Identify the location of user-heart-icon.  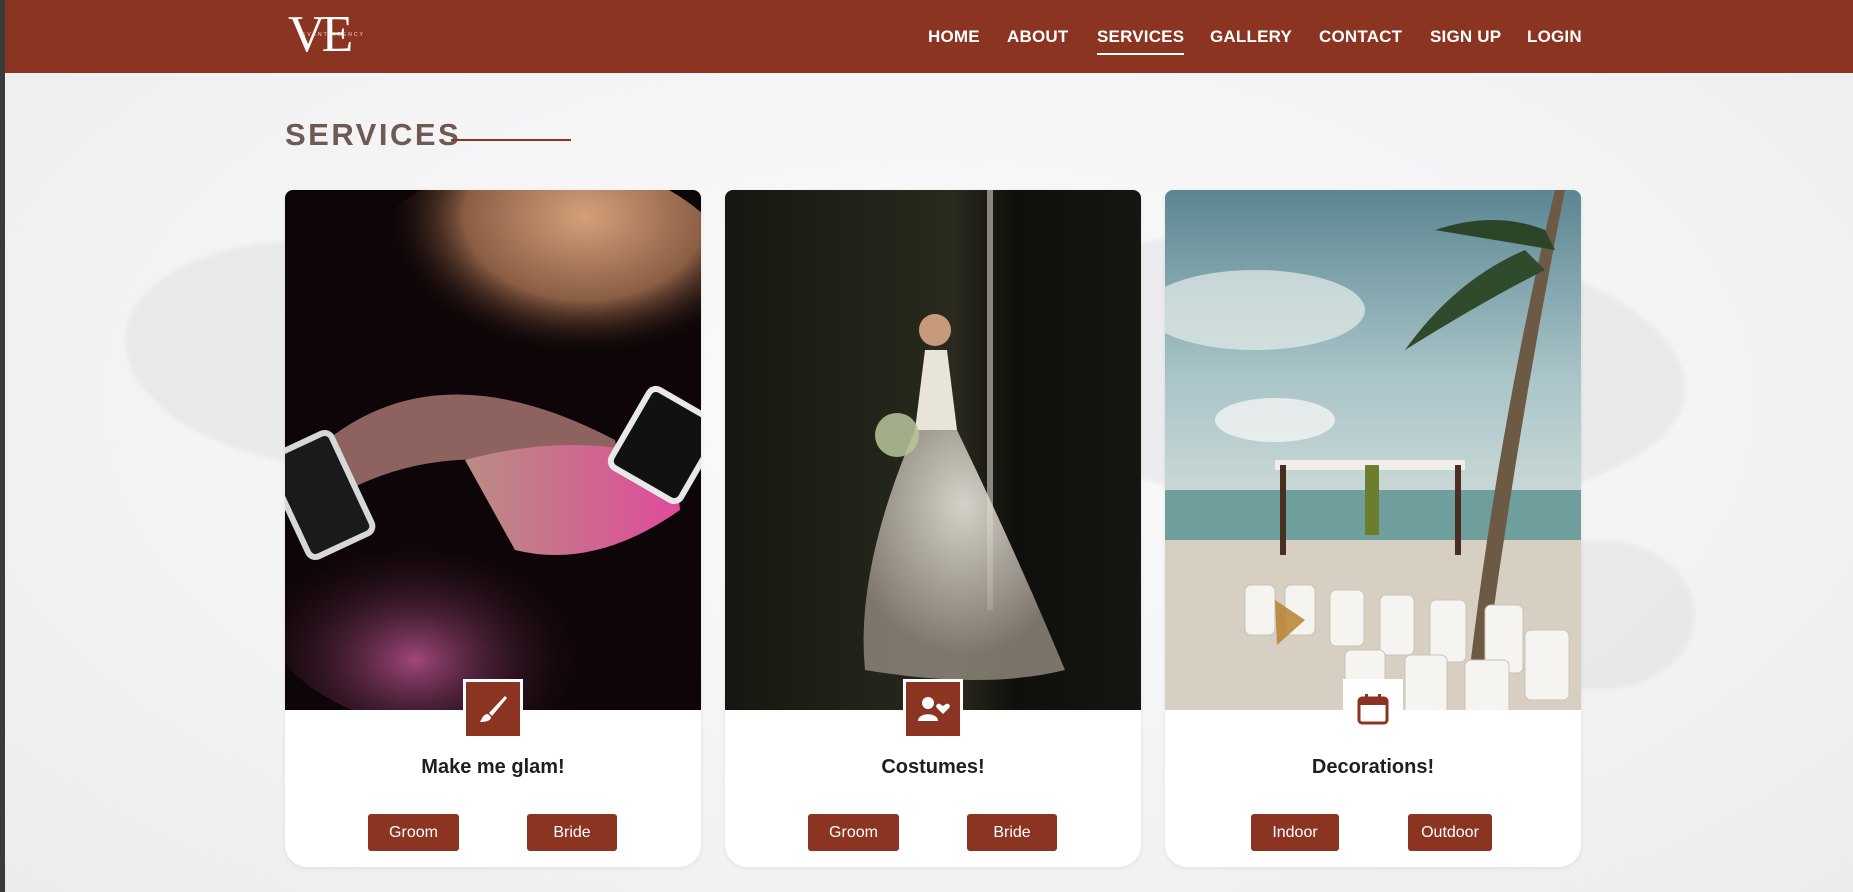
(934, 709).